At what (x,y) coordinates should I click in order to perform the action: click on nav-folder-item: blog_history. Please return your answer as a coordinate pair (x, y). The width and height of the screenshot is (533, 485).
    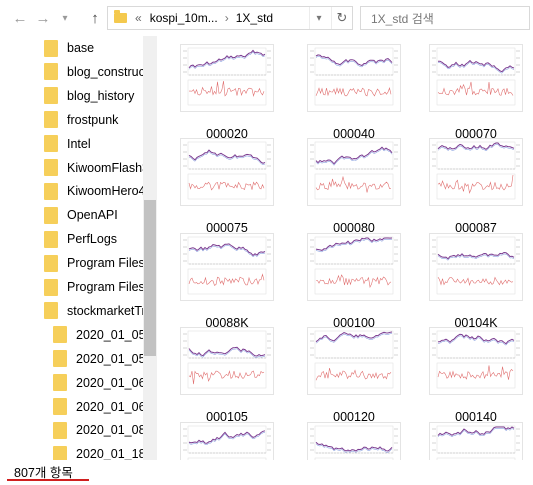
    Looking at the image, I should click on (89, 96).